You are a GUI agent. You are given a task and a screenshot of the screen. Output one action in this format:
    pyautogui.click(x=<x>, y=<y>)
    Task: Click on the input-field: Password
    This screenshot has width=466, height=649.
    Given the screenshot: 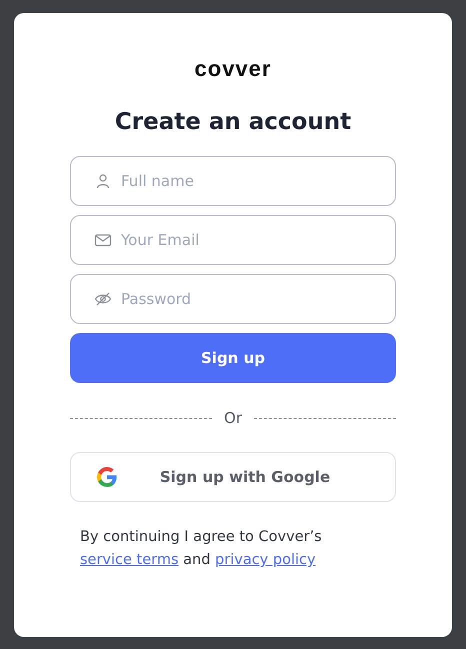 What is the action you would take?
    pyautogui.click(x=233, y=299)
    